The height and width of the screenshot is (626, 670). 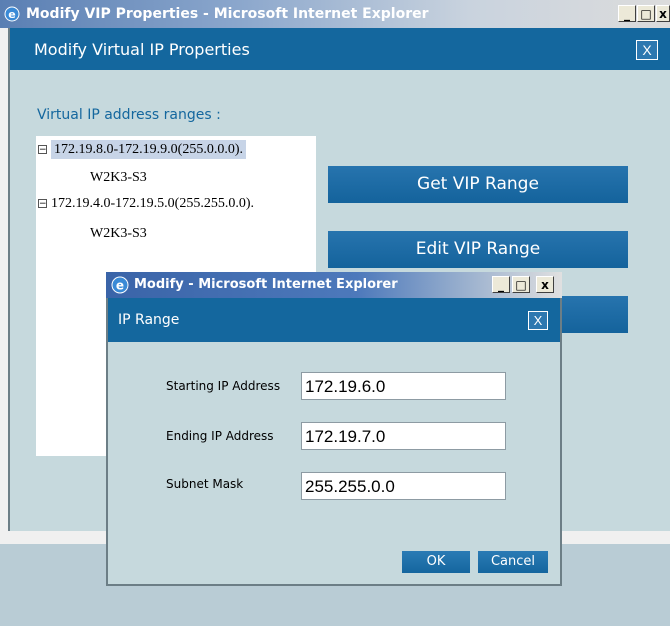 What do you see at coordinates (478, 249) in the screenshot?
I see `edit-vip-range-button: Edit VIP Range` at bounding box center [478, 249].